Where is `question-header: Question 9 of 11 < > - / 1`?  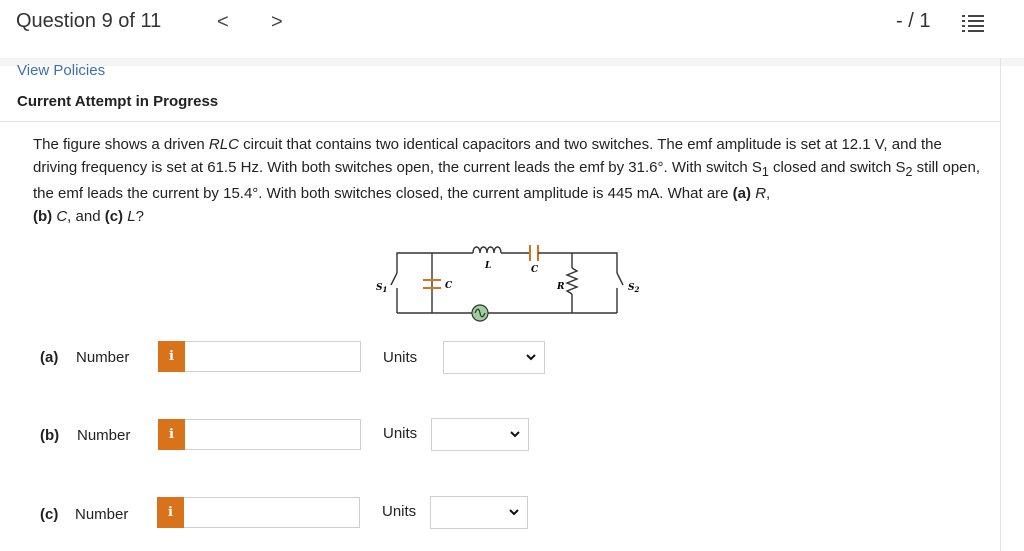
question-header: Question 9 of 11 < > - / 1 is located at coordinates (512, 29).